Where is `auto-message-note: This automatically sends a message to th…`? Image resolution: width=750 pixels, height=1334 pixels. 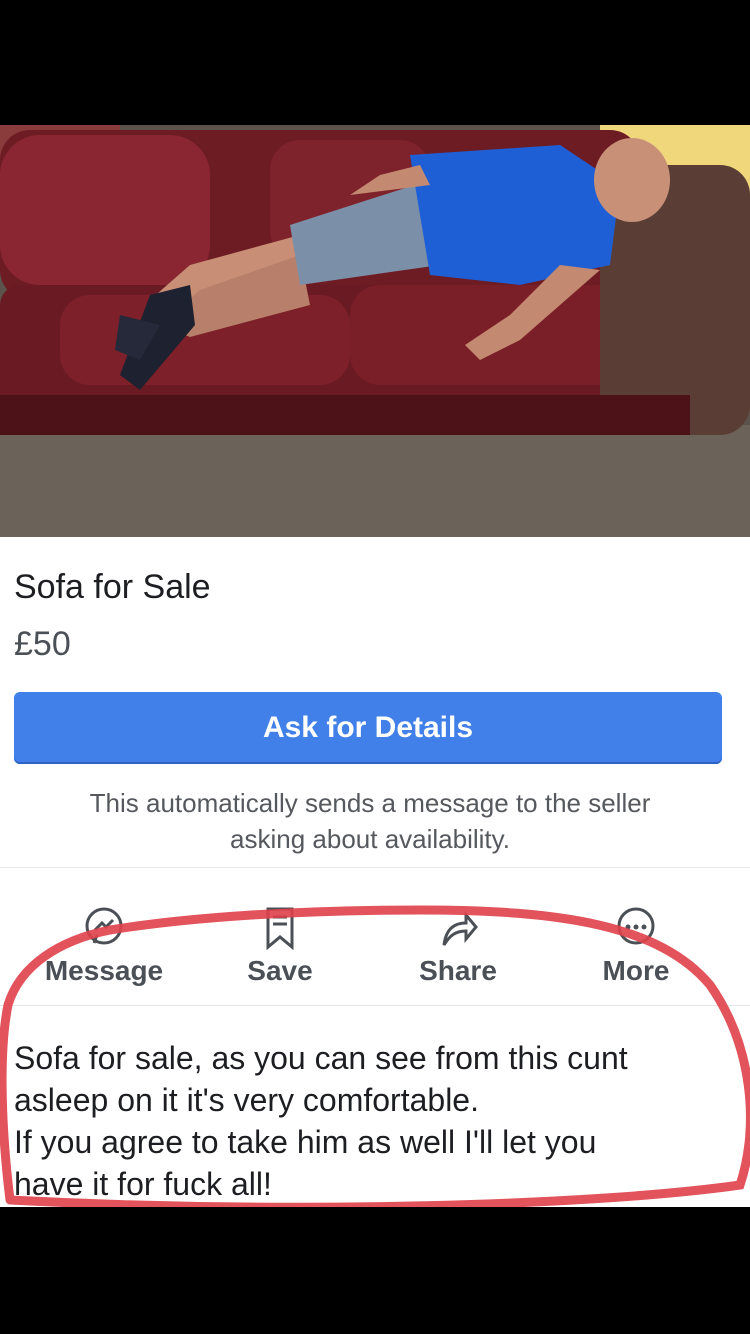
auto-message-note: This automatically sends a message to th… is located at coordinates (370, 821).